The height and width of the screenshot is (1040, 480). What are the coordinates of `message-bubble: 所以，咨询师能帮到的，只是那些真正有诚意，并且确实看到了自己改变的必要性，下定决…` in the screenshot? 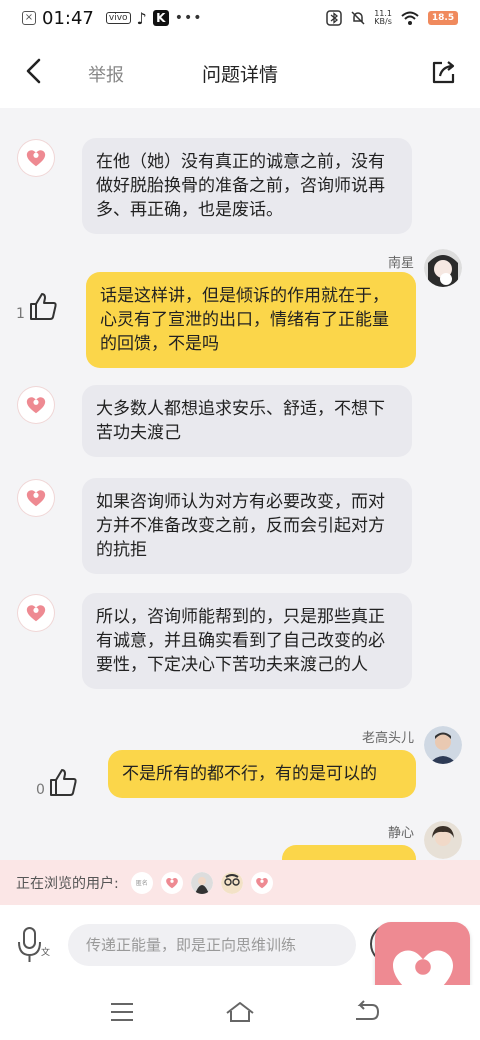 It's located at (247, 641).